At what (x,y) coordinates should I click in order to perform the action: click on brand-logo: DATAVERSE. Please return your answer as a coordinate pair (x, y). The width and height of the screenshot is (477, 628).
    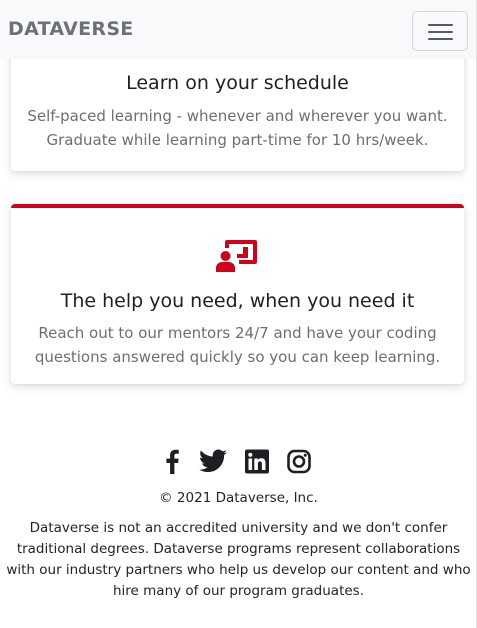
    Looking at the image, I should click on (71, 29).